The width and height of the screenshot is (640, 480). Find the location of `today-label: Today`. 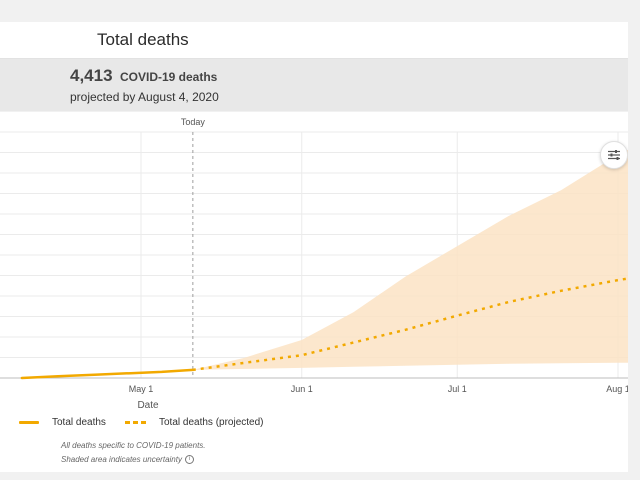

today-label: Today is located at coordinates (193, 122).